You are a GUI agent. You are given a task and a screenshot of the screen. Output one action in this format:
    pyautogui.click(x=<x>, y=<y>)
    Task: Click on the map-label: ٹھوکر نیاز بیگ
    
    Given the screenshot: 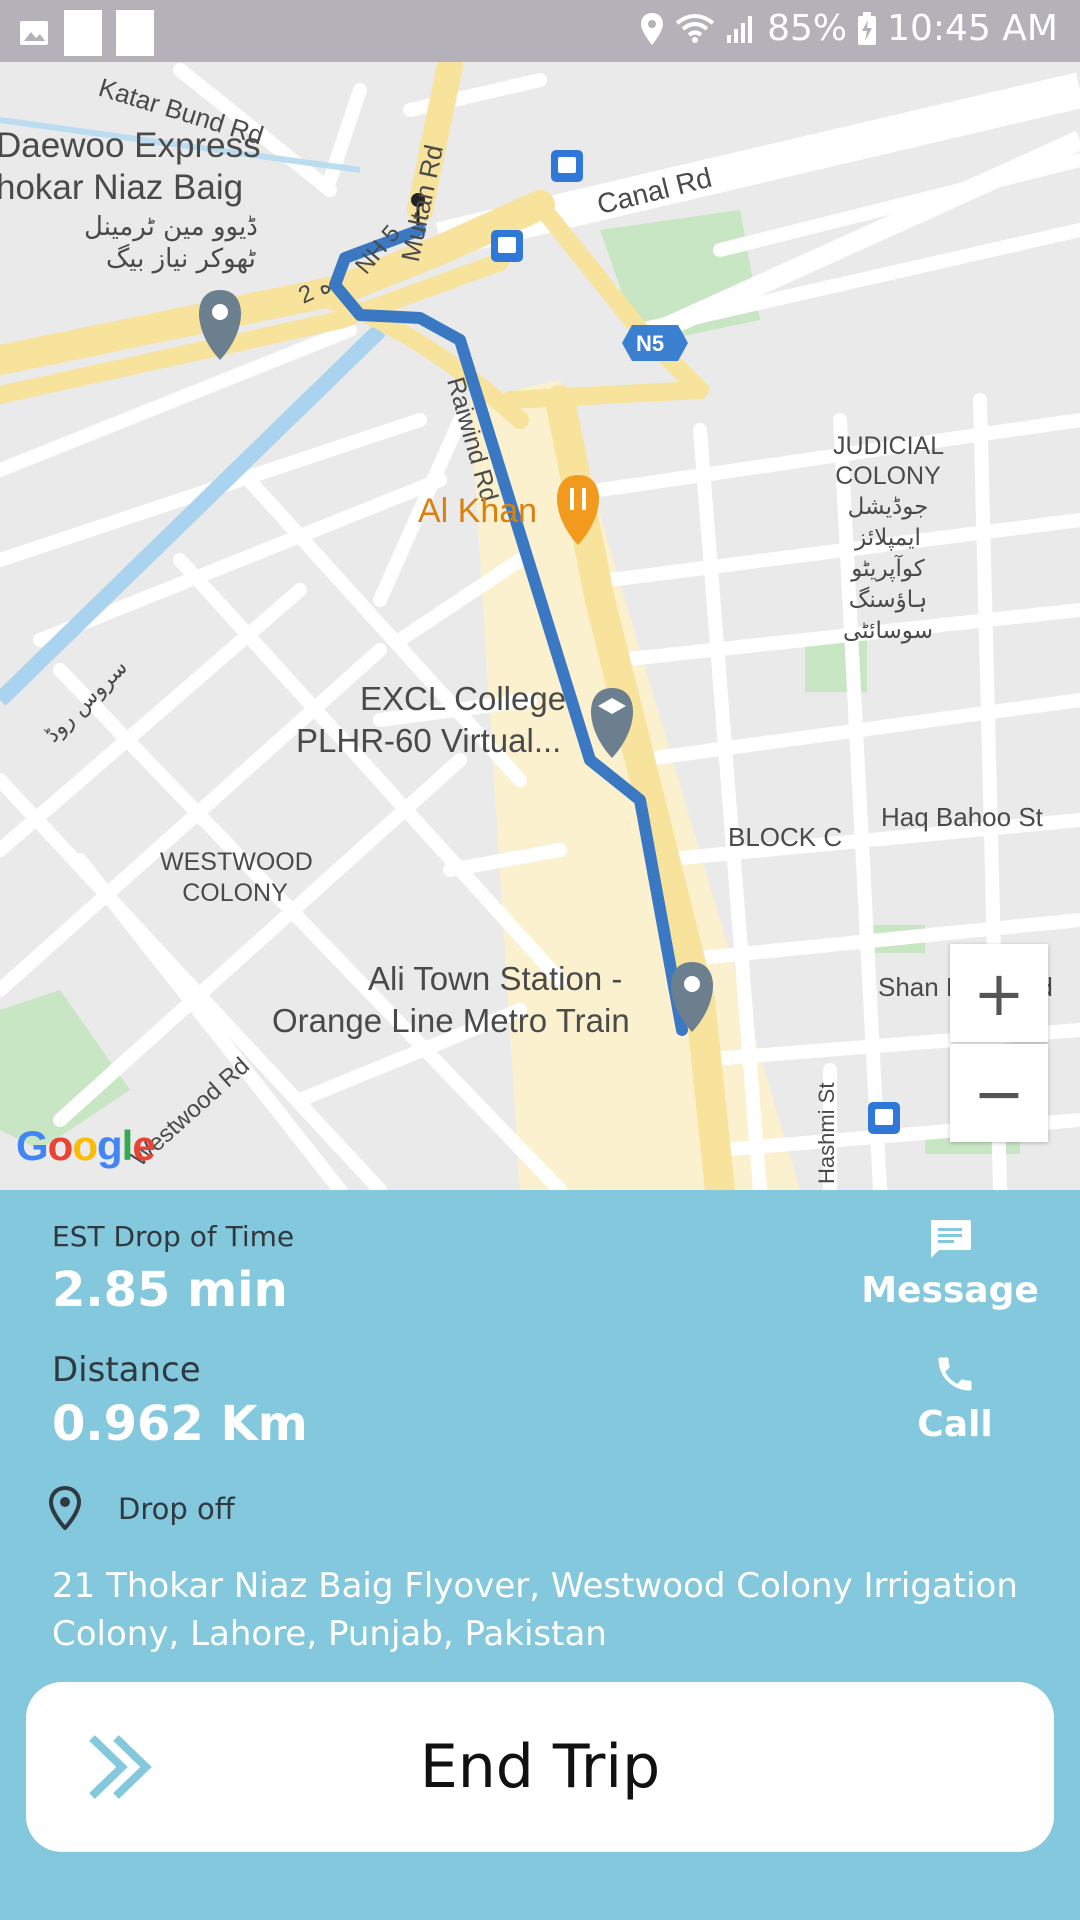 What is the action you would take?
    pyautogui.click(x=181, y=259)
    